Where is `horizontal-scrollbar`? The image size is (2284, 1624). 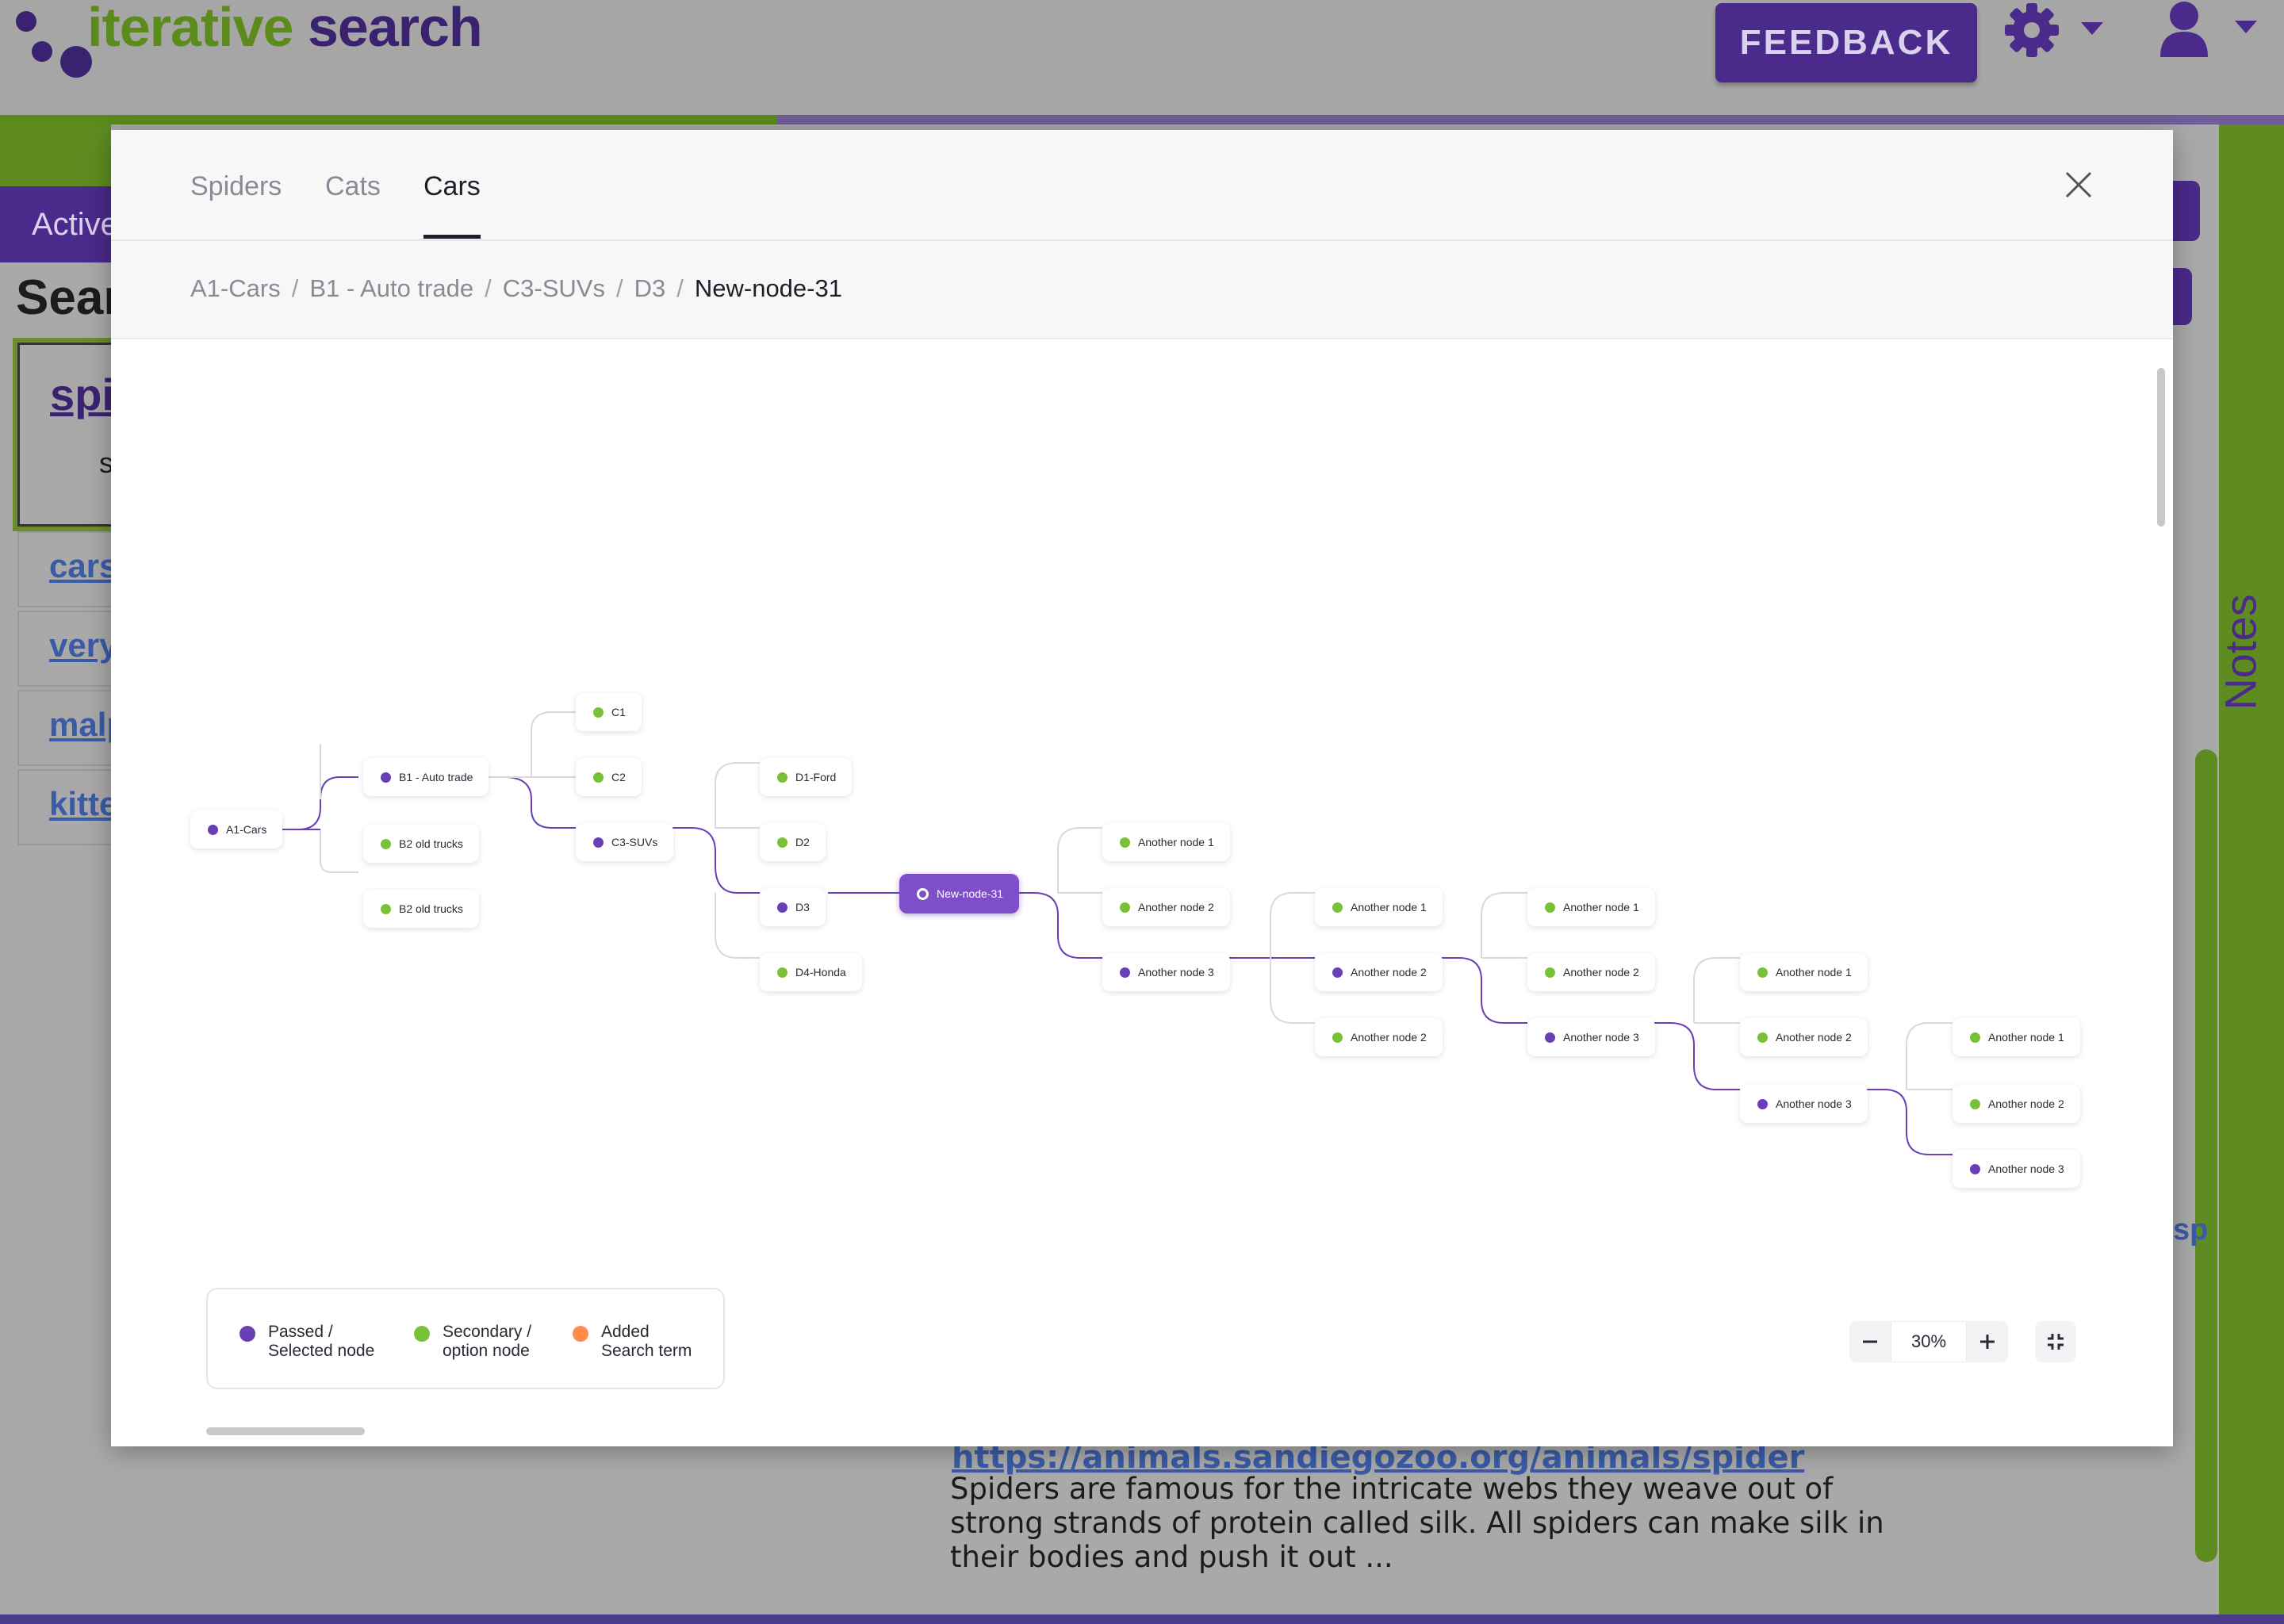 horizontal-scrollbar is located at coordinates (285, 1431).